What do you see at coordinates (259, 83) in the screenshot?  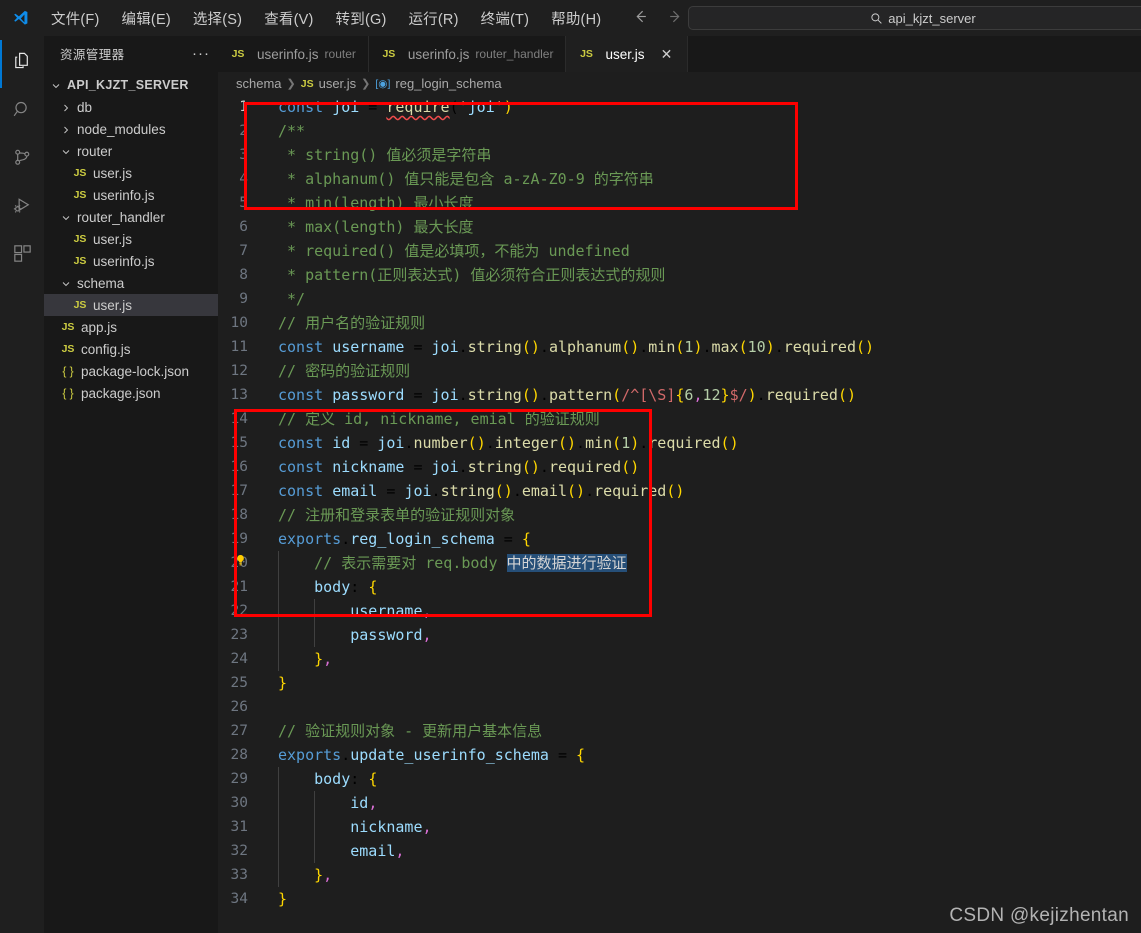 I see `breadcrumb-item-schema: schema` at bounding box center [259, 83].